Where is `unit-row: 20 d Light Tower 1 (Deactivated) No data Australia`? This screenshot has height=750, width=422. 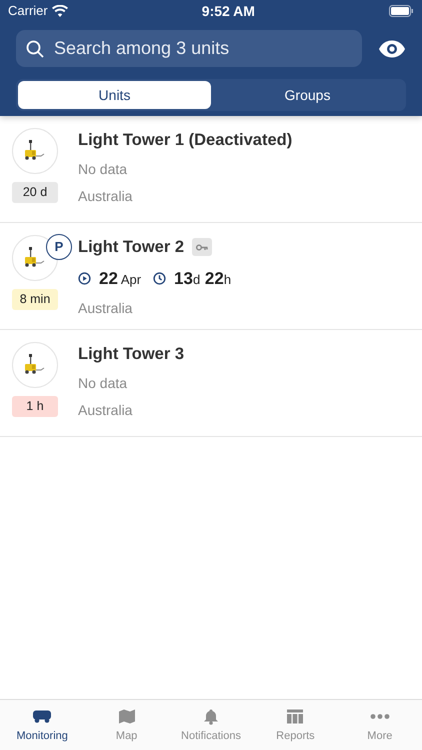 unit-row: 20 d Light Tower 1 (Deactivated) No data Australia is located at coordinates (211, 169).